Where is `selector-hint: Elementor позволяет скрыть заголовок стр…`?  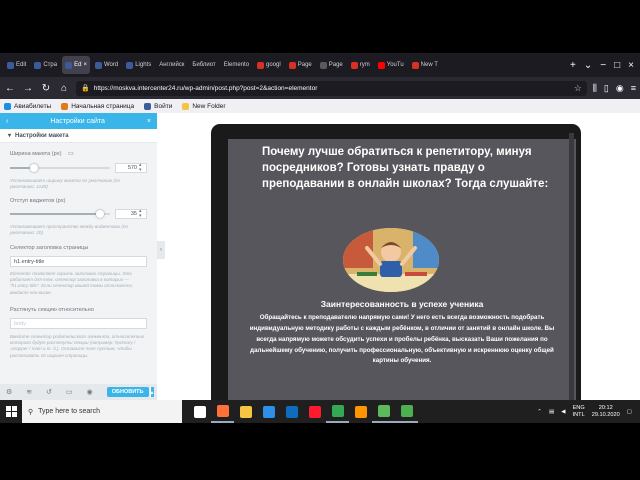
selector-hint: Elementor позволяет скрыть заголовок стр… is located at coordinates (71, 283).